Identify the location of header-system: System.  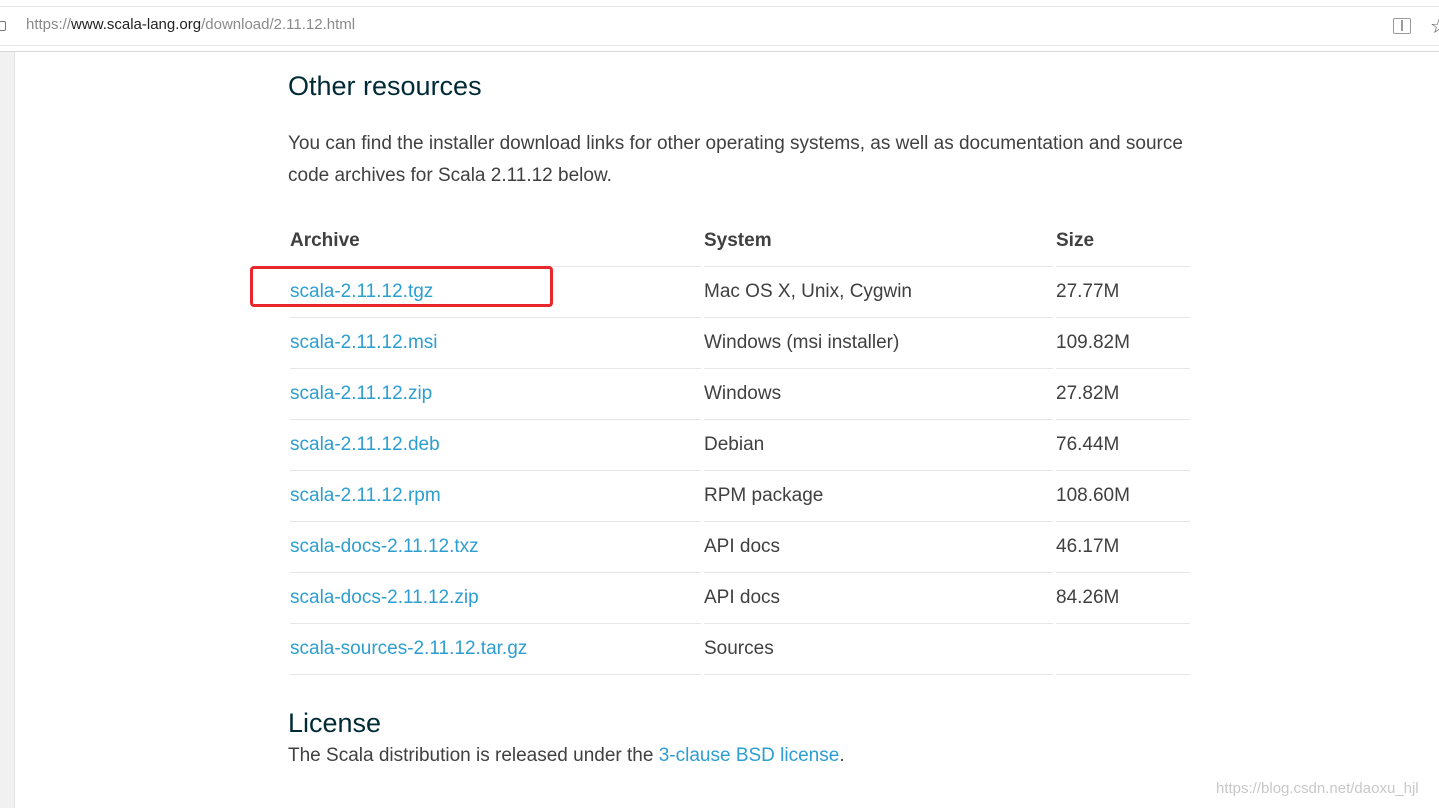
(878, 241).